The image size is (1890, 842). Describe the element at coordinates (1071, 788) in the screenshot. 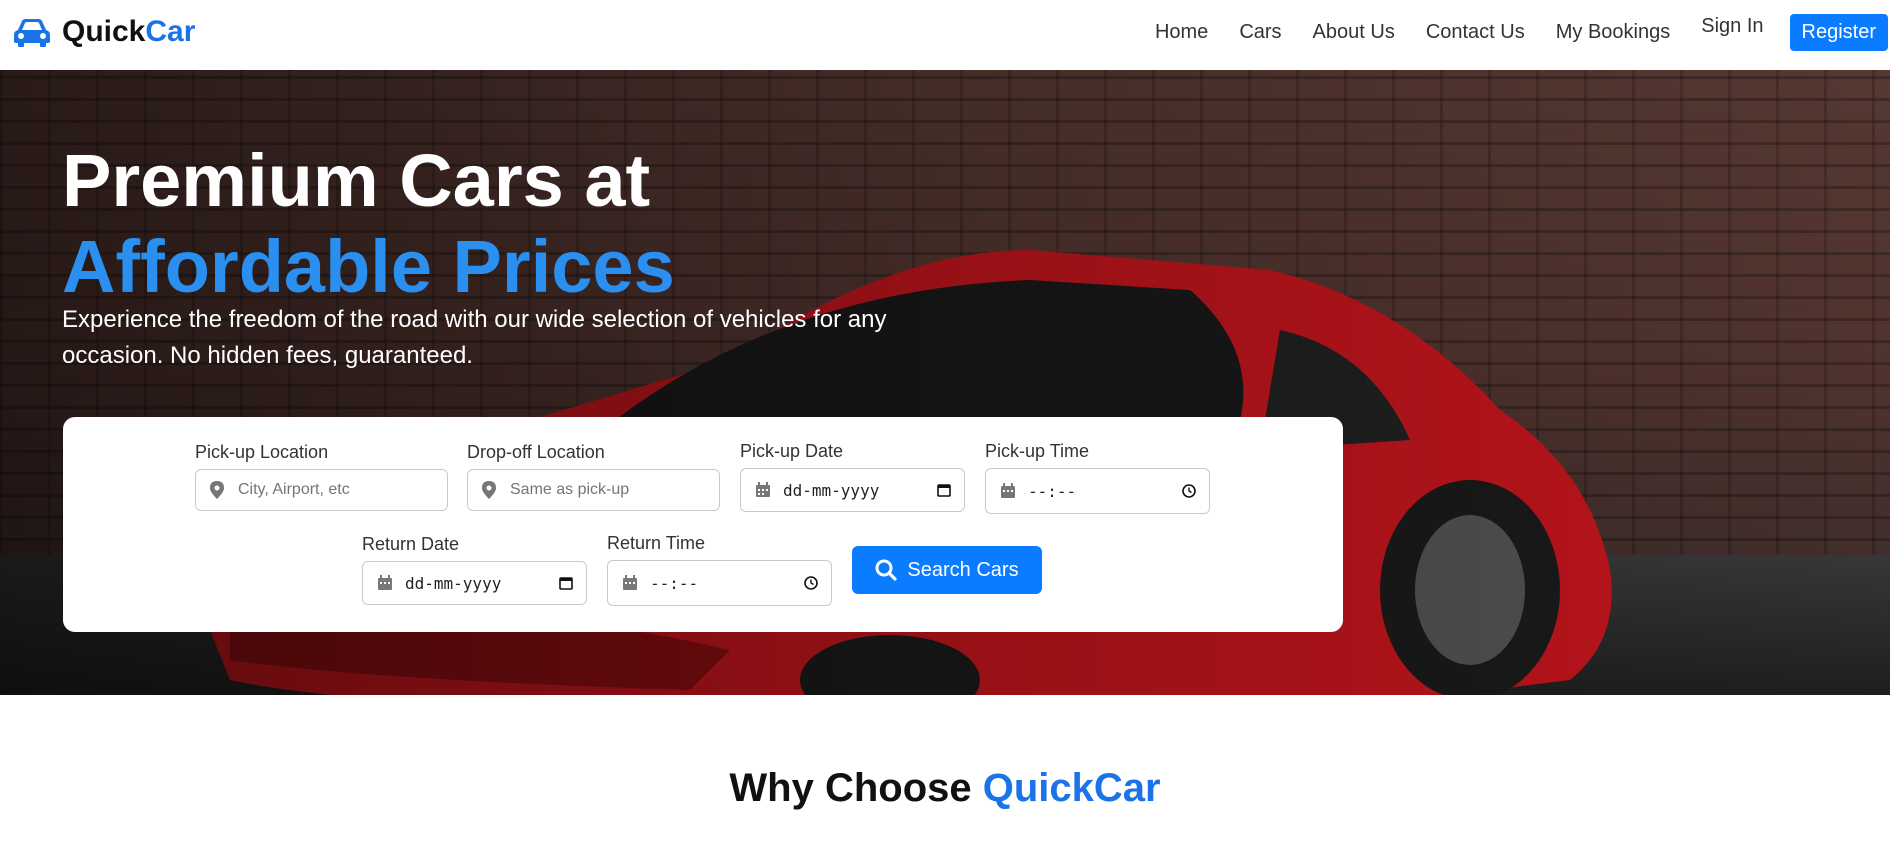

I see `why-choose-part2: QuickCar` at that location.